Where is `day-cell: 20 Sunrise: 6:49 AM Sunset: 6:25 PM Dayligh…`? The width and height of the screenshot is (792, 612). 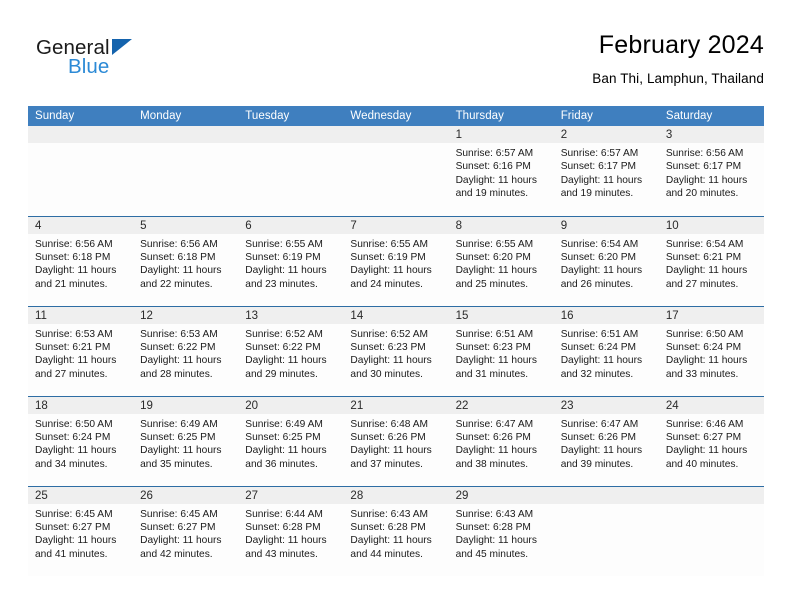 day-cell: 20 Sunrise: 6:49 AM Sunset: 6:25 PM Dayligh… is located at coordinates (291, 440).